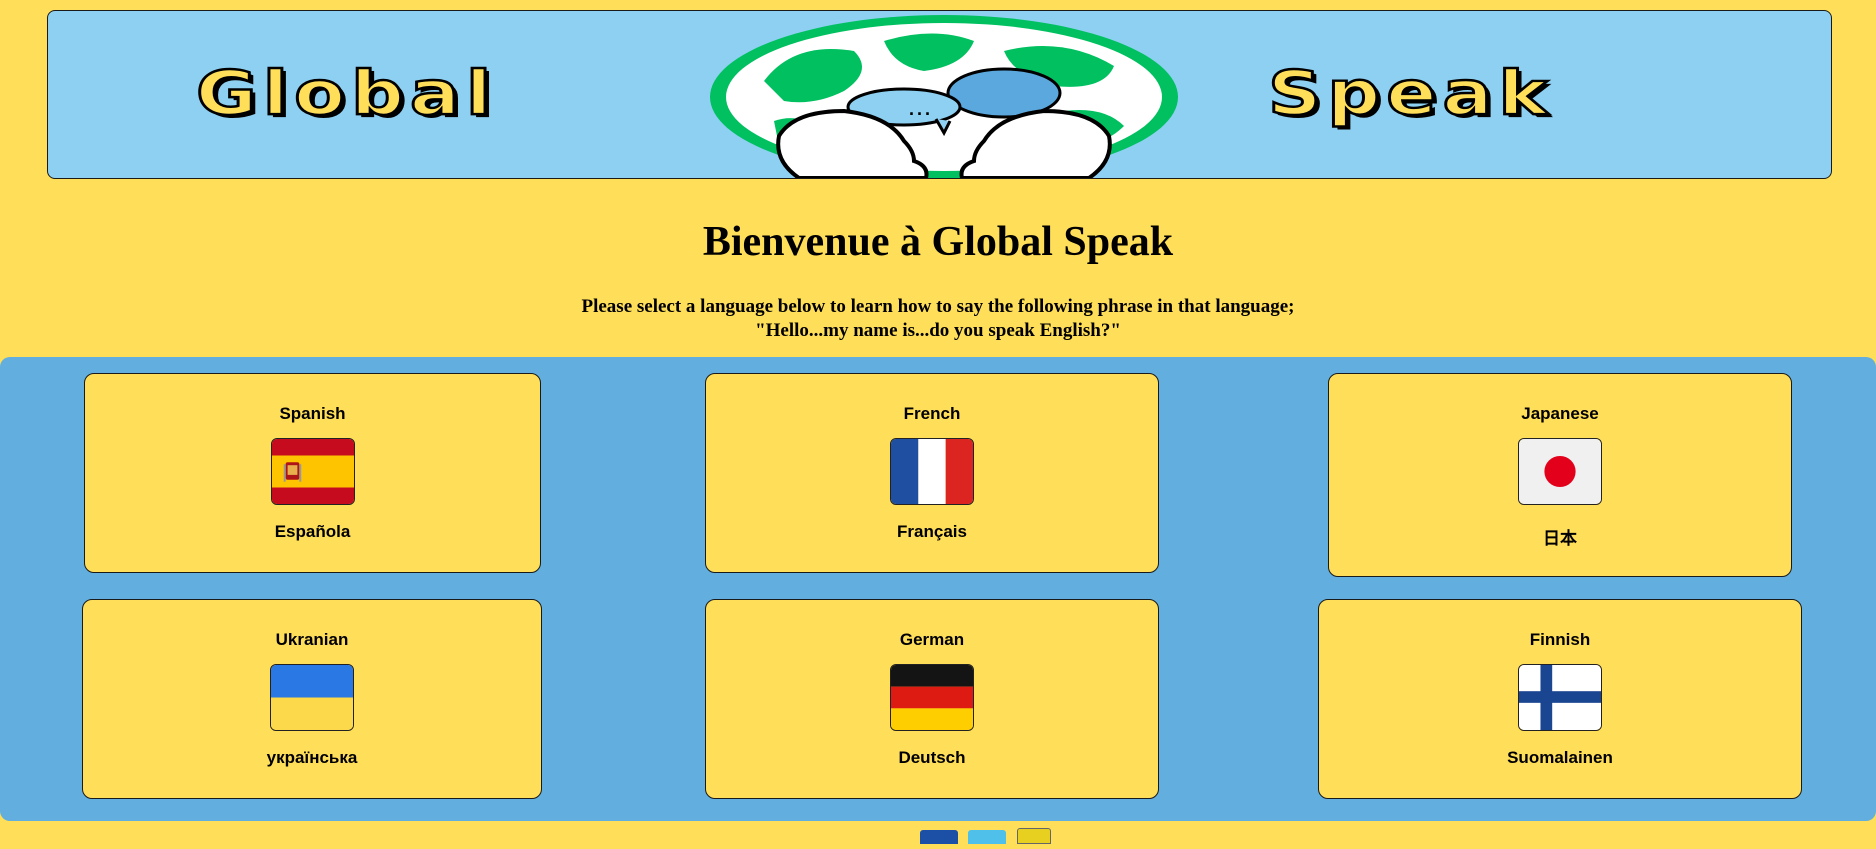 The width and height of the screenshot is (1876, 849). I want to click on germany-flag-icon, so click(932, 697).